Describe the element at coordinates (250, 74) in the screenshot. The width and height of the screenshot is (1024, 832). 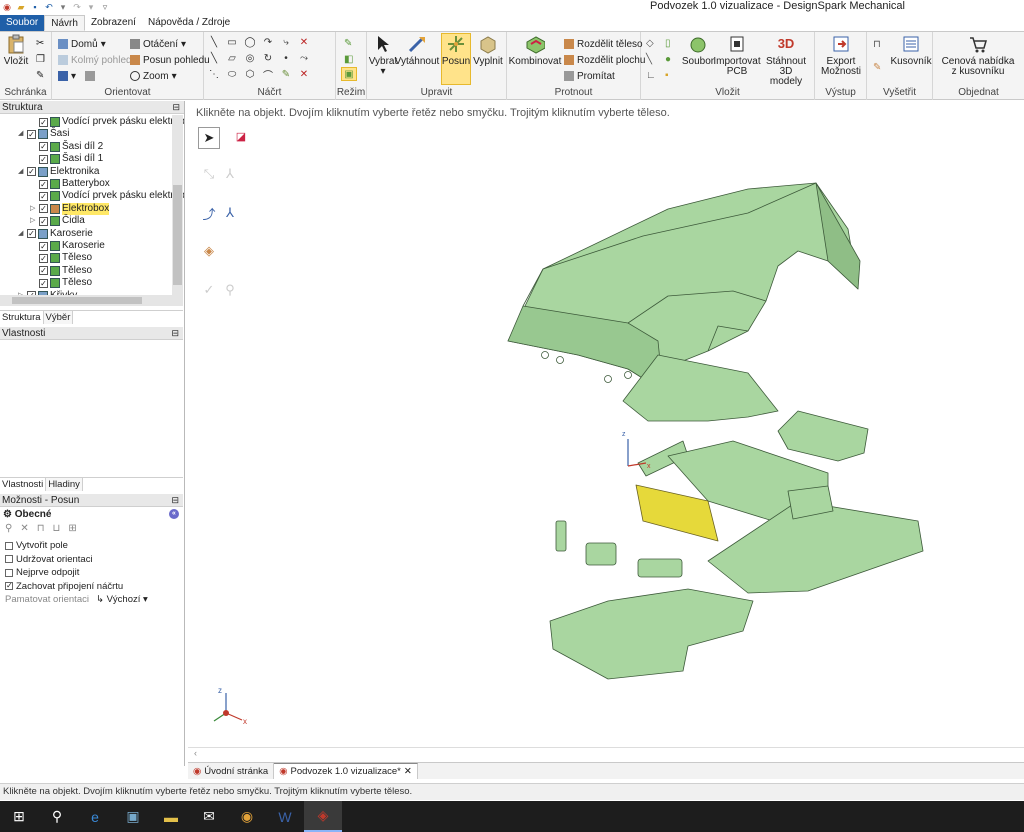
I see `polygon-icon: ⬡` at that location.